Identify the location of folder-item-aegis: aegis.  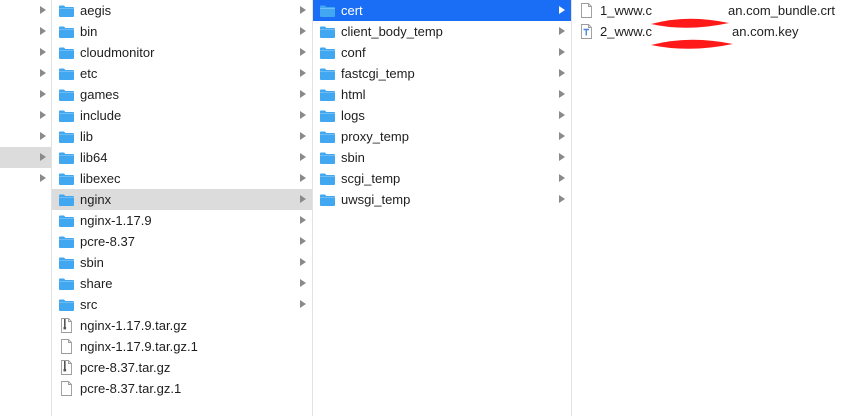
(182, 10).